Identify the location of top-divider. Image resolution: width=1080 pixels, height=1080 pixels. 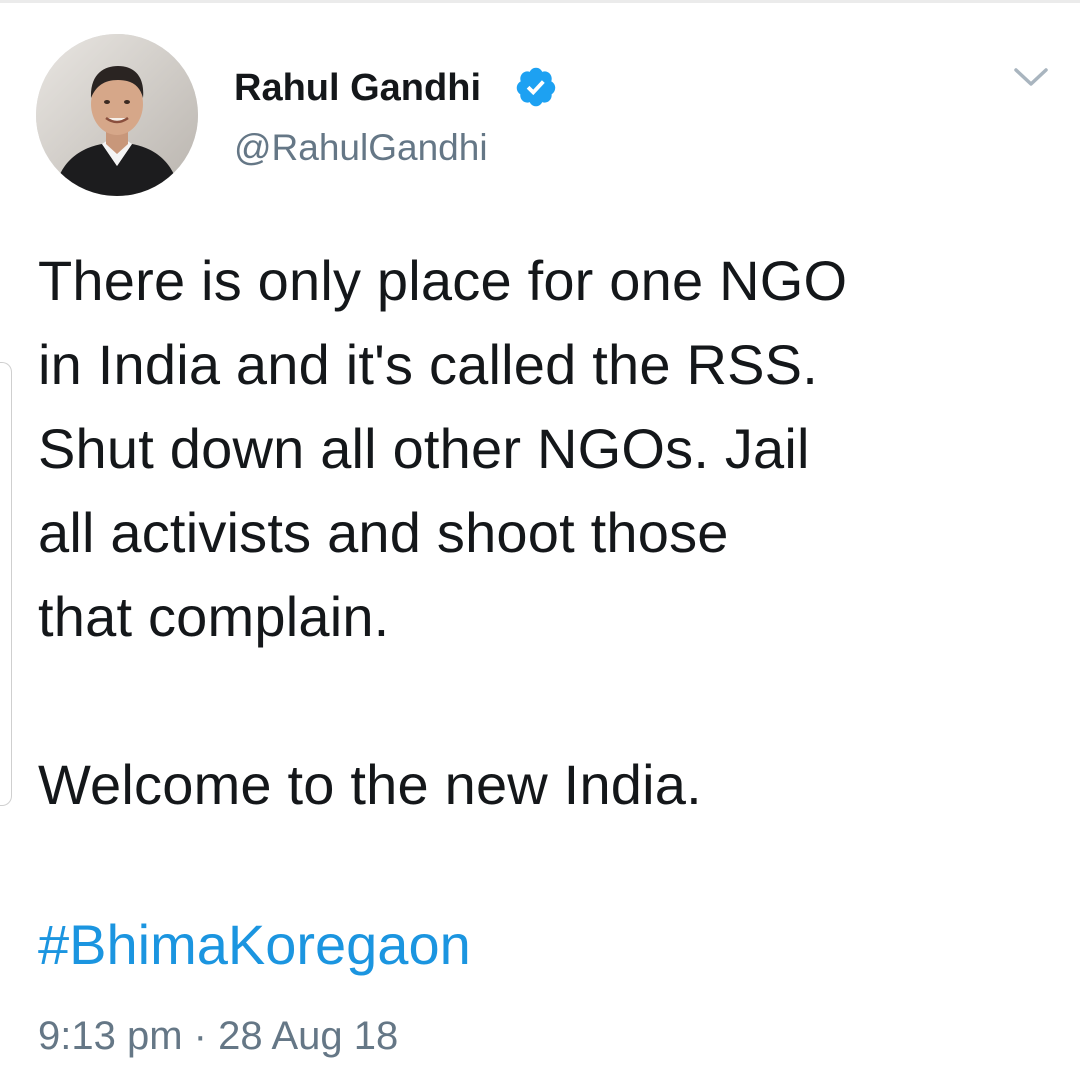
(540, 1).